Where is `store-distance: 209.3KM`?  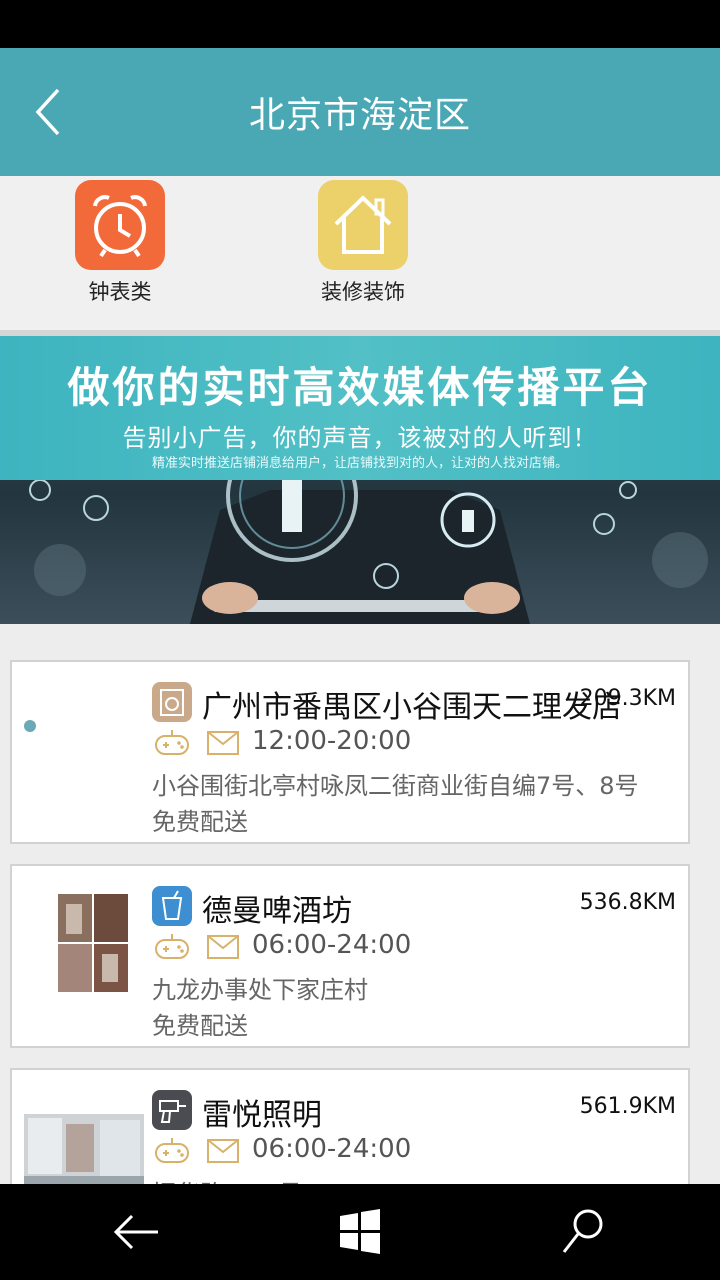 store-distance: 209.3KM is located at coordinates (627, 698).